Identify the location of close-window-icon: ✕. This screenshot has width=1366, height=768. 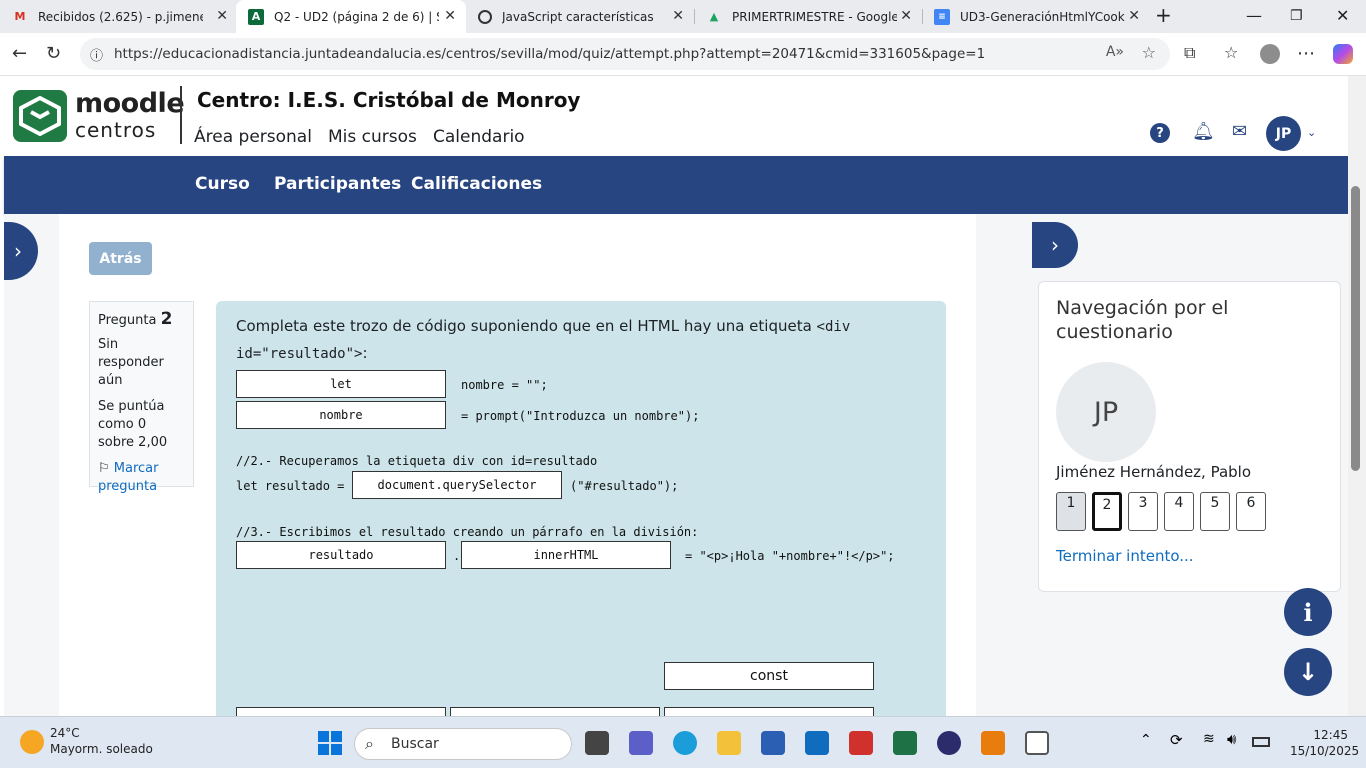
(1342, 15).